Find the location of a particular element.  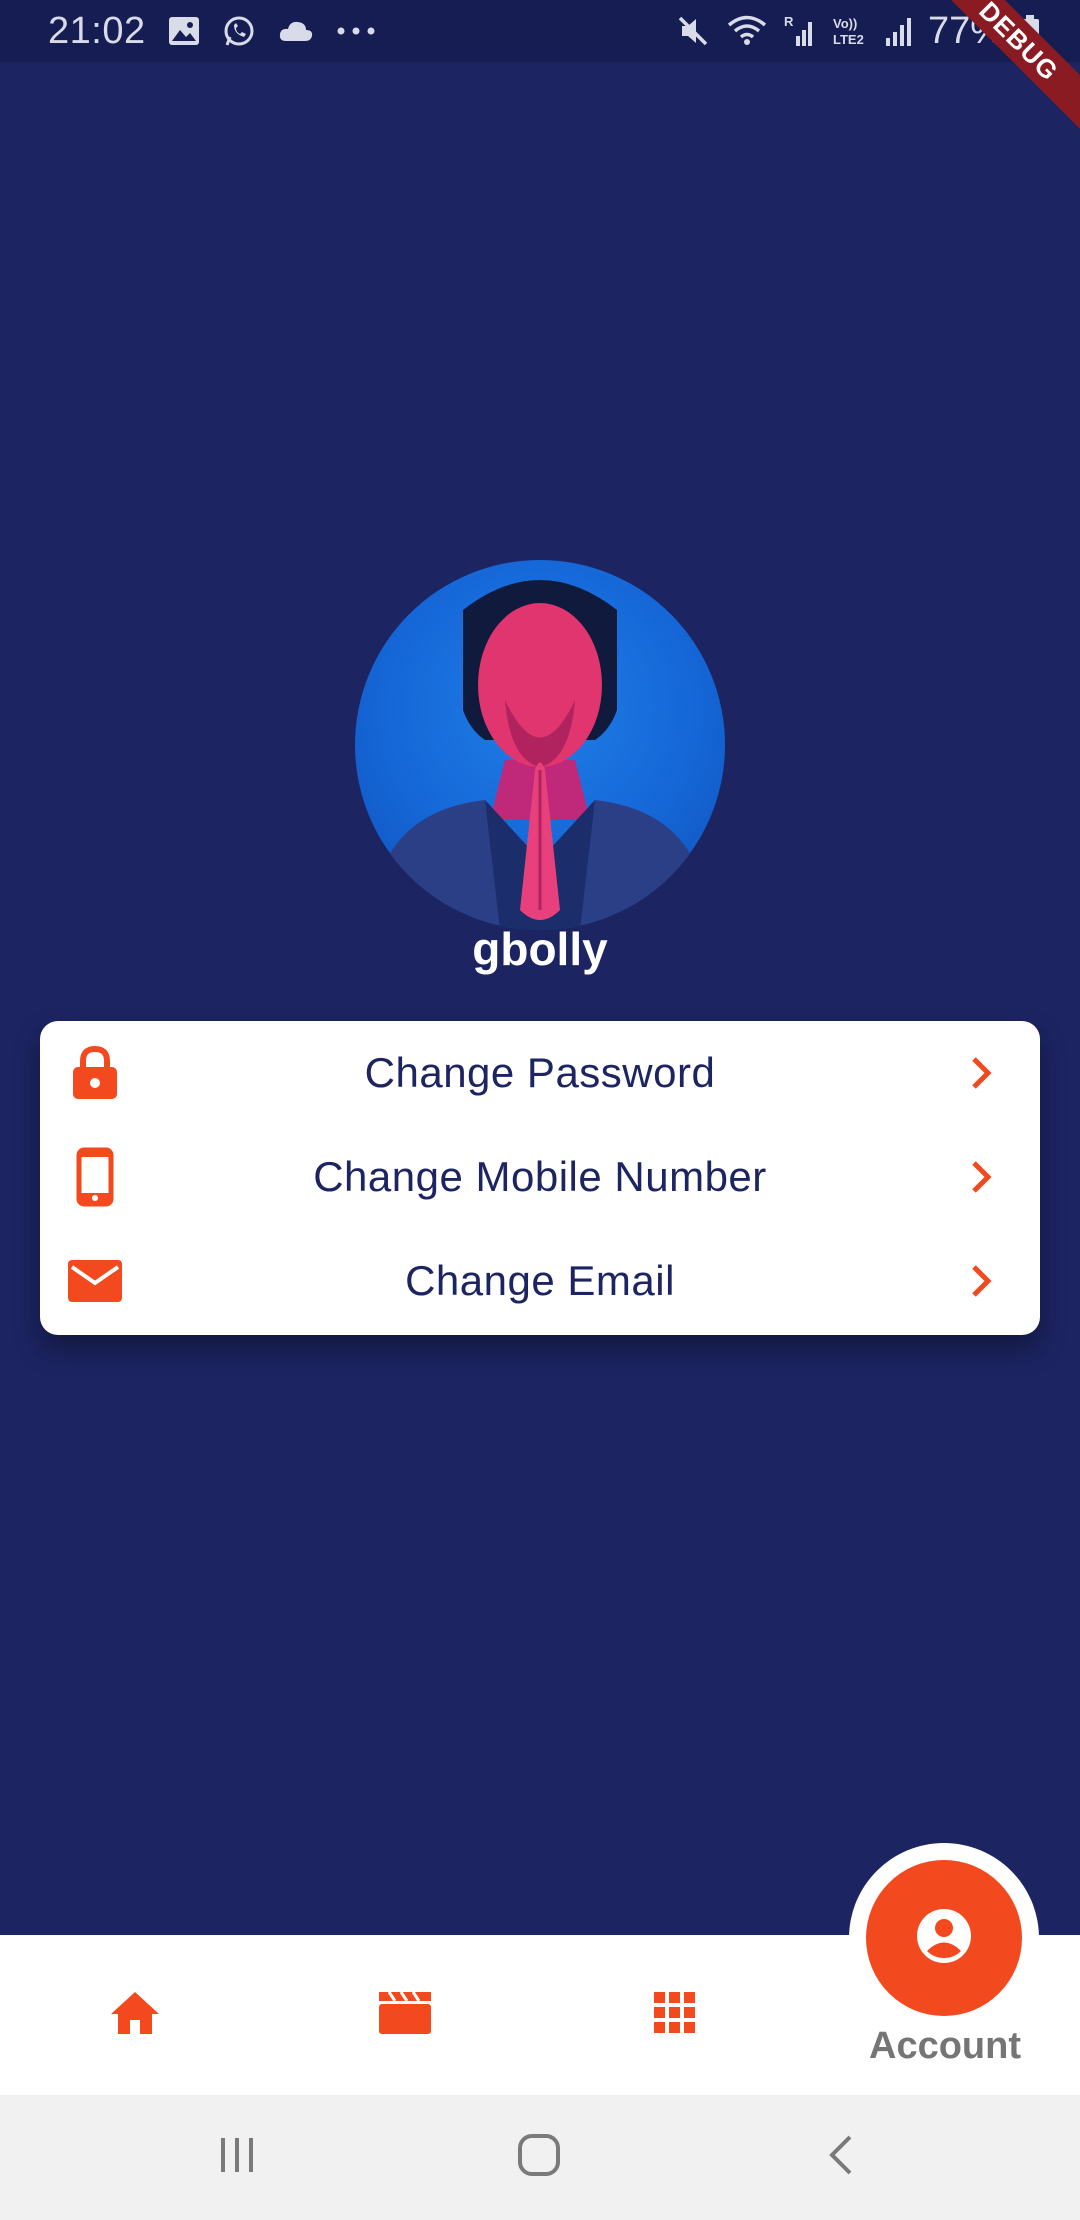

nav-home is located at coordinates (135, 2015).